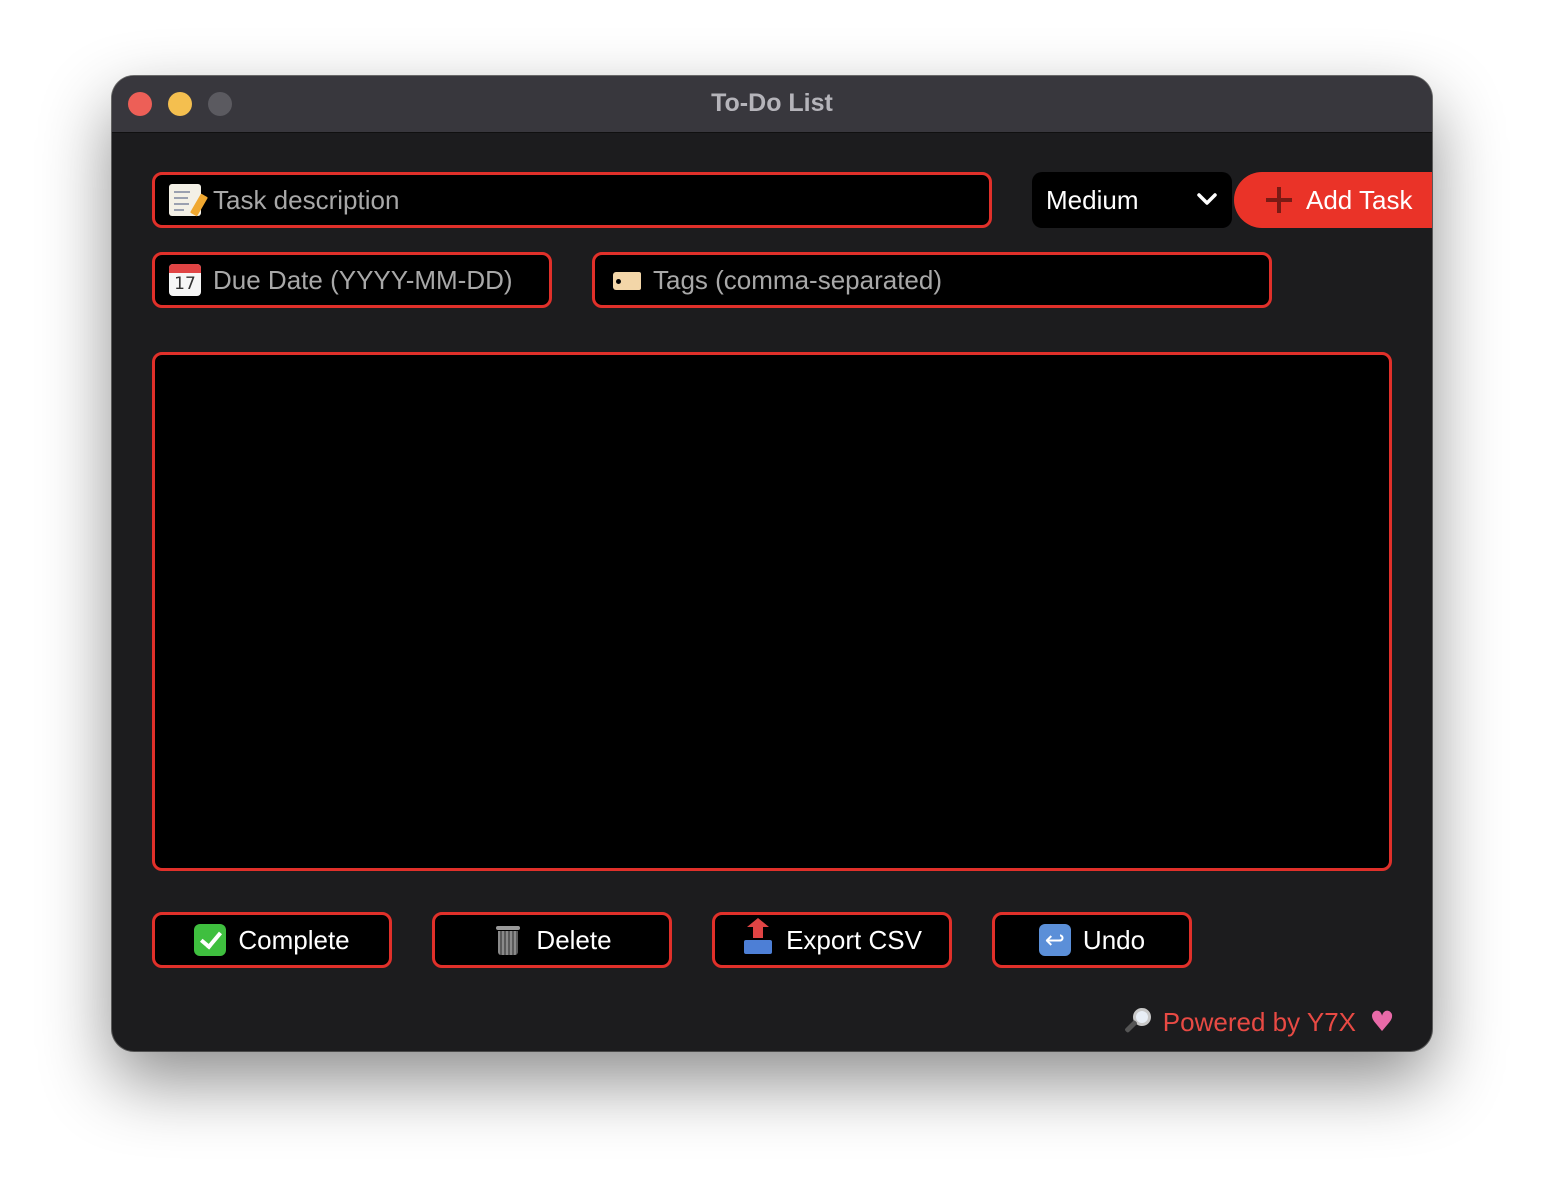 The width and height of the screenshot is (1544, 1200). I want to click on window-title: To-Do List, so click(772, 103).